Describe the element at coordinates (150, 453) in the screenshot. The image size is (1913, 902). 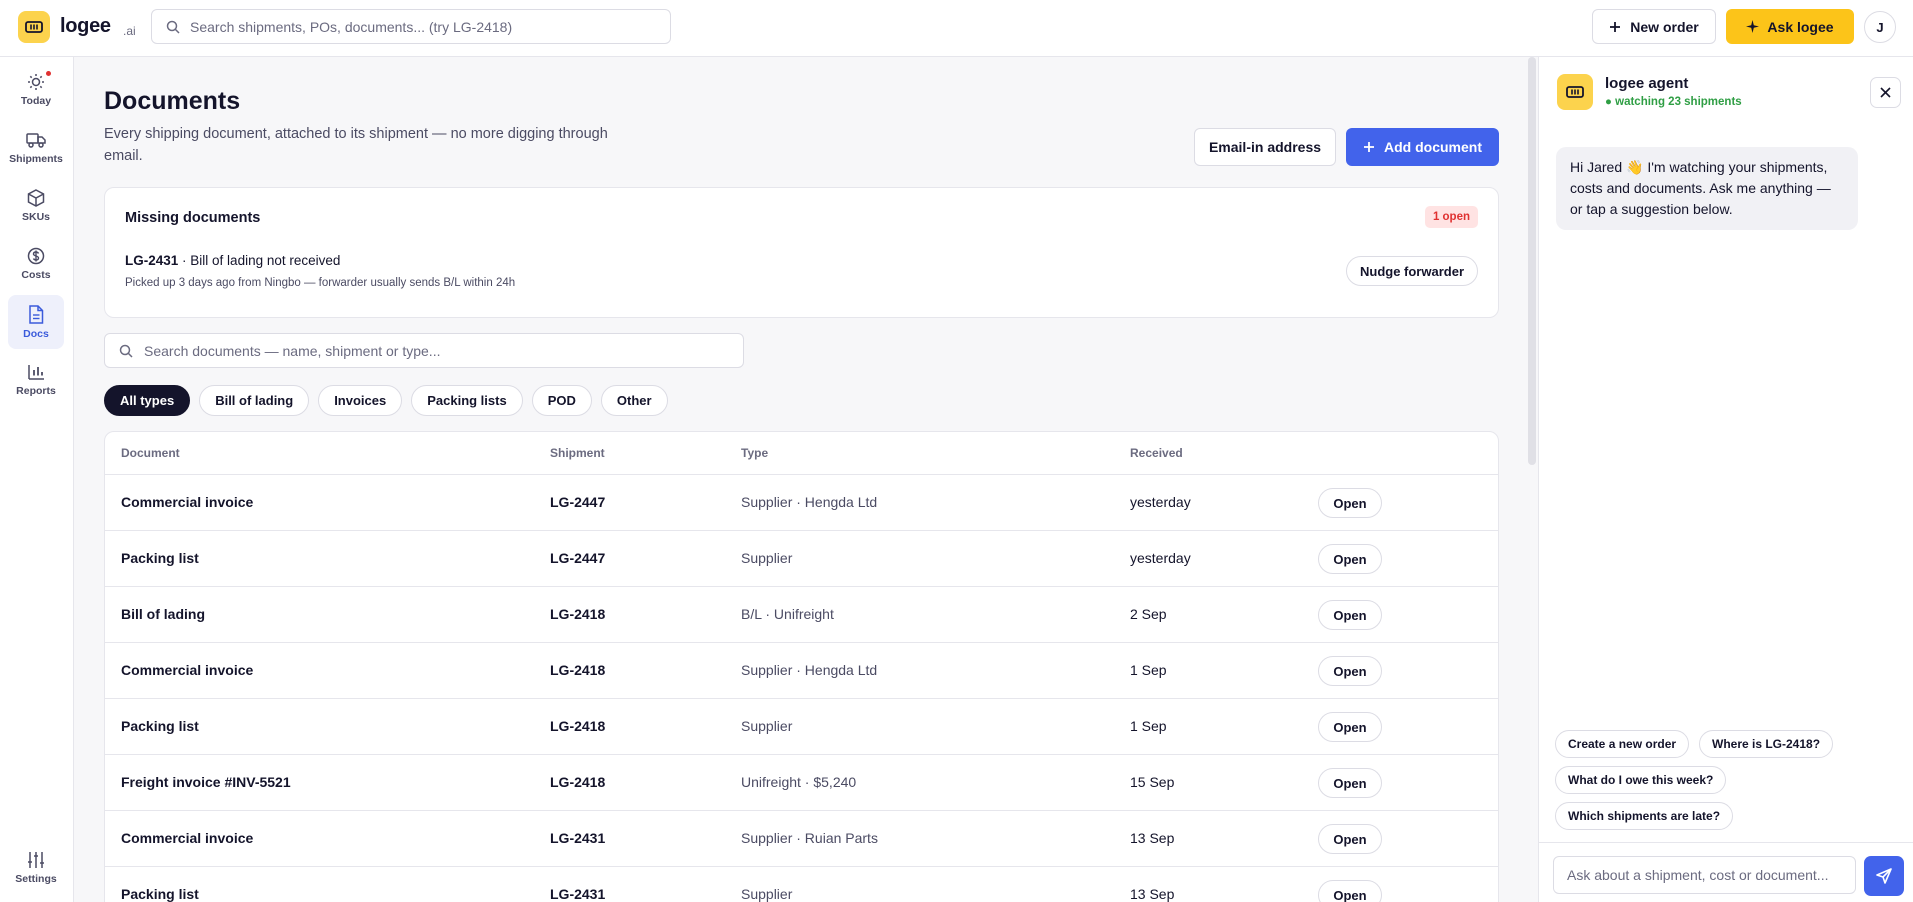
I see `column-header-document: Document` at that location.